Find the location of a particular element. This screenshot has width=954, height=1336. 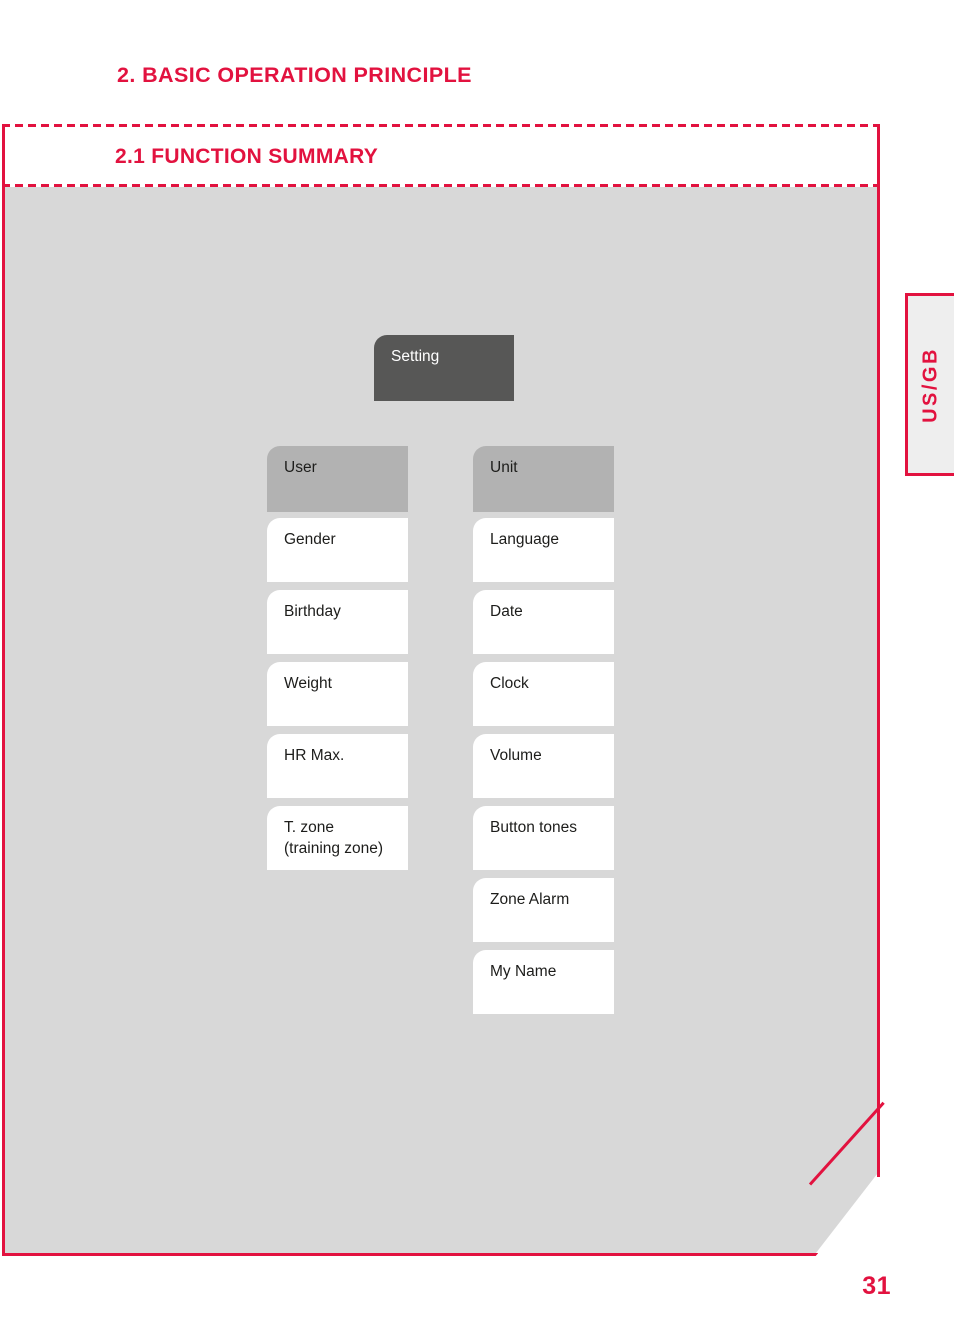

flow-box-label: HR Max. is located at coordinates (314, 755).